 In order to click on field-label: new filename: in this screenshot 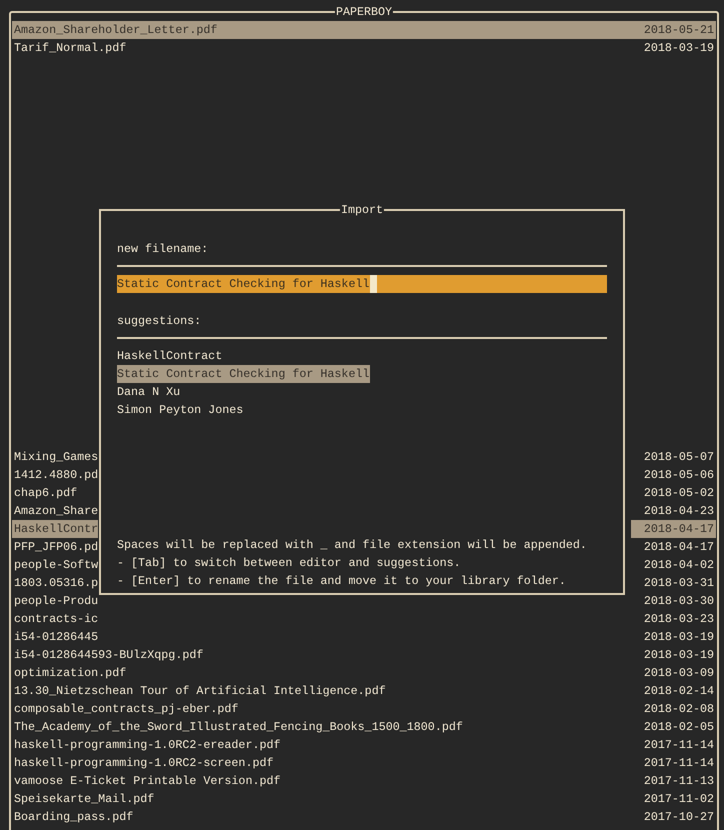, I will do `click(162, 249)`.